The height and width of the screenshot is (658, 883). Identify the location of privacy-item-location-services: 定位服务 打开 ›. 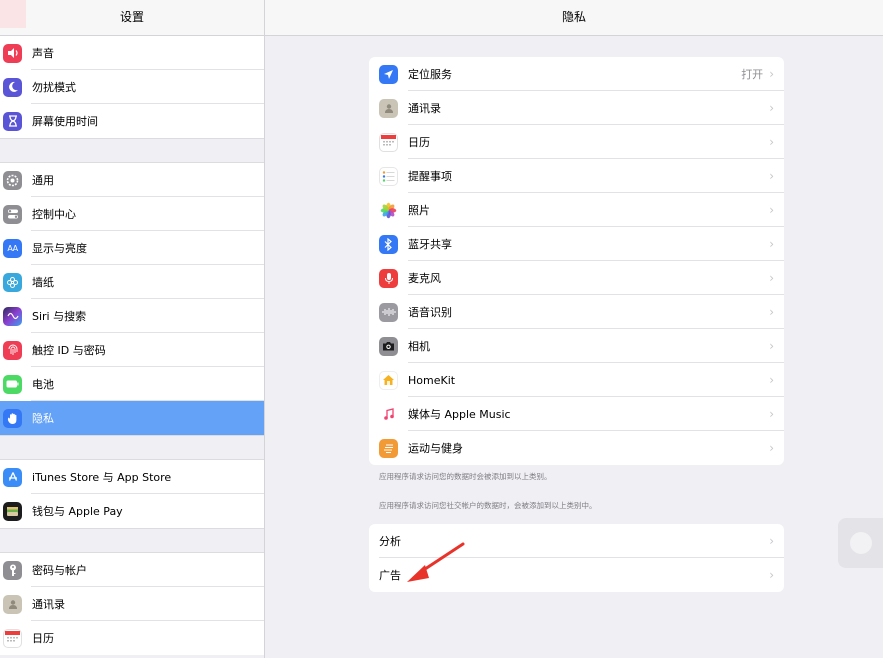
(576, 74).